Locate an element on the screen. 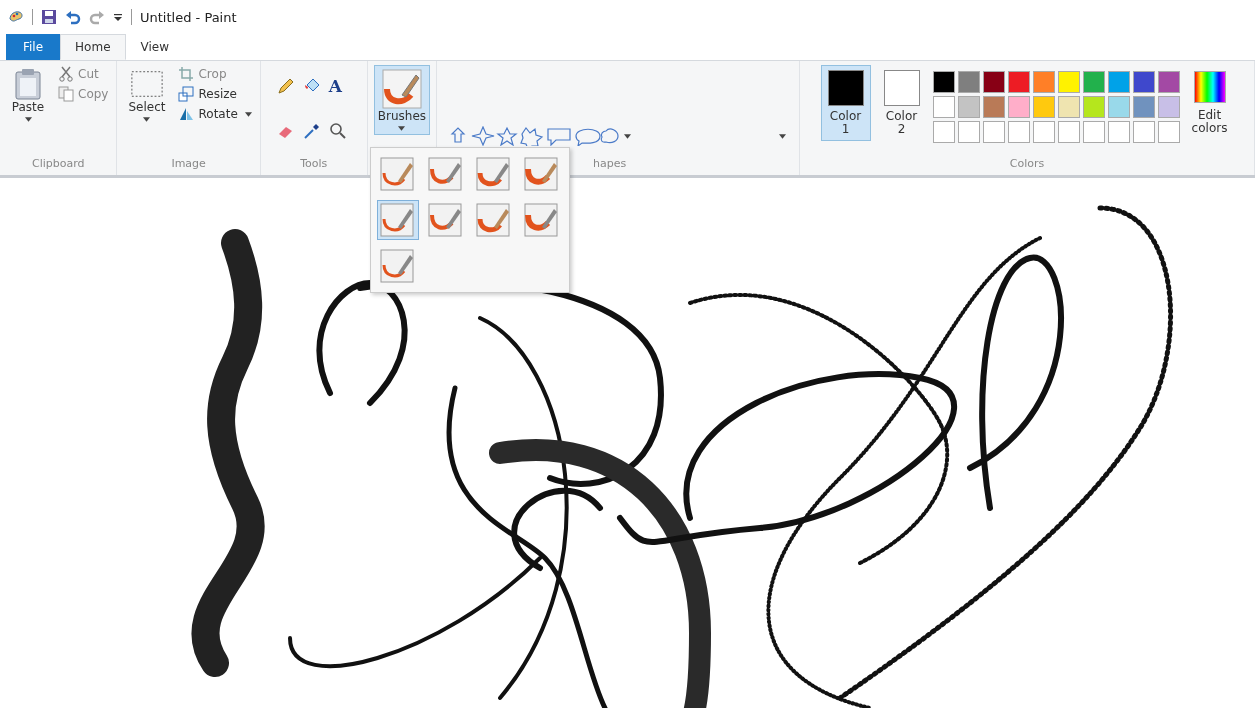 The image size is (1255, 710). rotate-icon is located at coordinates (186, 114).